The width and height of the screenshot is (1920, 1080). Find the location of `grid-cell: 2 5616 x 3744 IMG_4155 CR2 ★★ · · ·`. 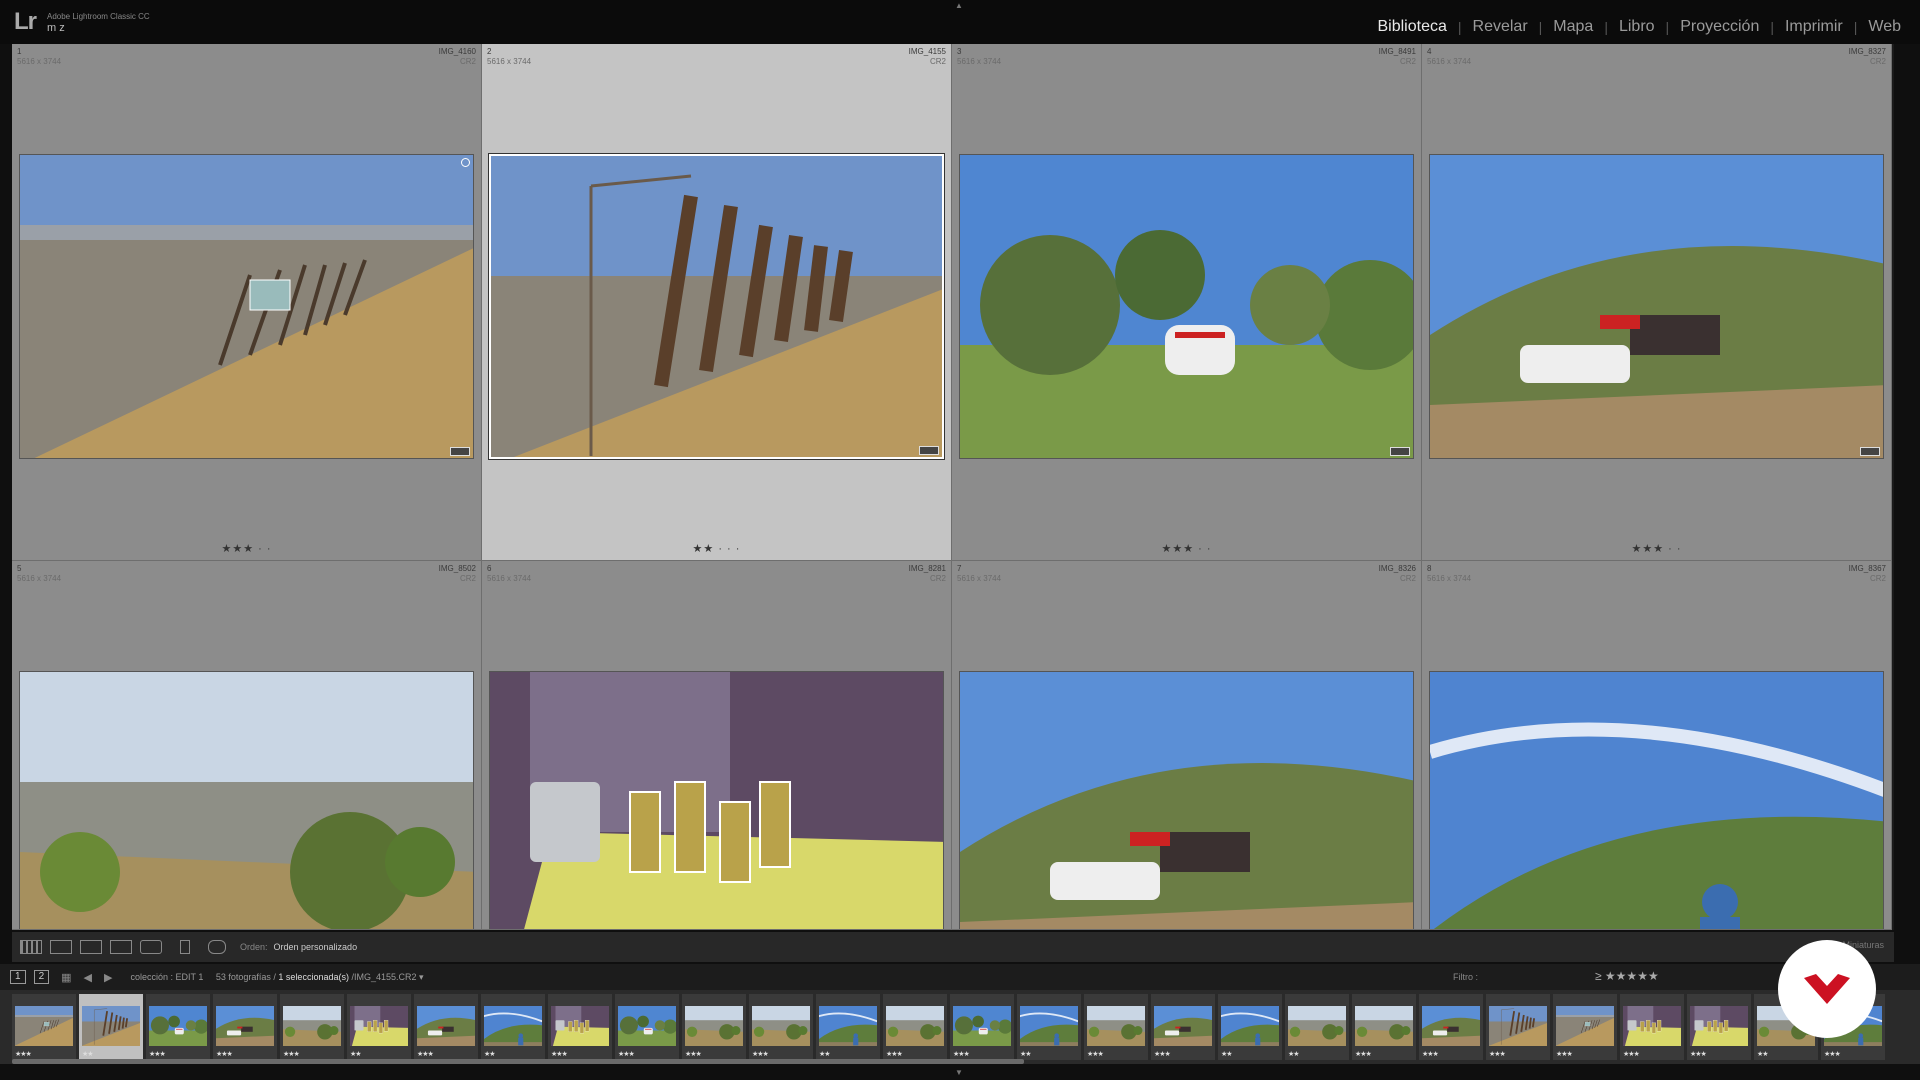

grid-cell: 2 5616 x 3744 IMG_4155 CR2 ★★ · · · is located at coordinates (717, 302).